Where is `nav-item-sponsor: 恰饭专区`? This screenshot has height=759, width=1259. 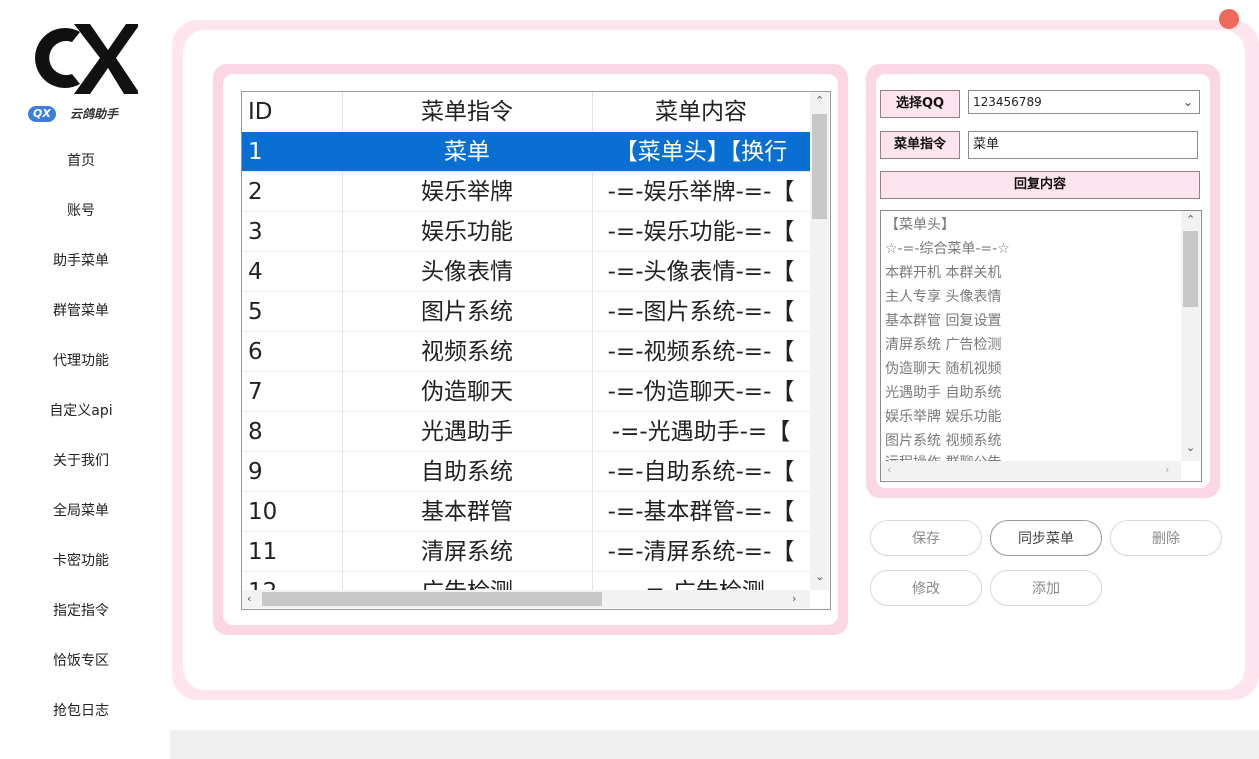
nav-item-sponsor: 恰饭专区 is located at coordinates (81, 661).